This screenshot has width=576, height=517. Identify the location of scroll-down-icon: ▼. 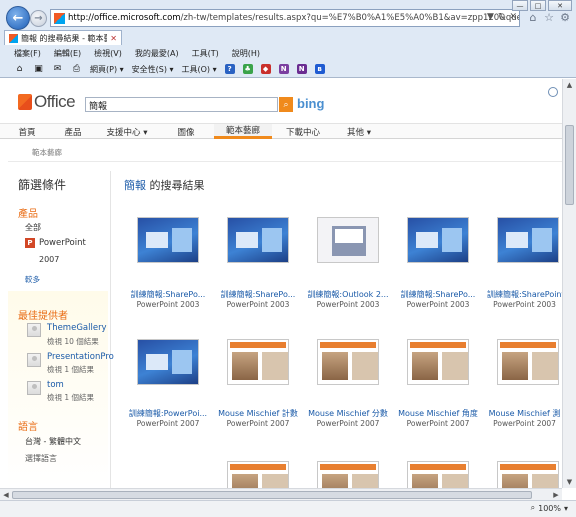
(569, 482).